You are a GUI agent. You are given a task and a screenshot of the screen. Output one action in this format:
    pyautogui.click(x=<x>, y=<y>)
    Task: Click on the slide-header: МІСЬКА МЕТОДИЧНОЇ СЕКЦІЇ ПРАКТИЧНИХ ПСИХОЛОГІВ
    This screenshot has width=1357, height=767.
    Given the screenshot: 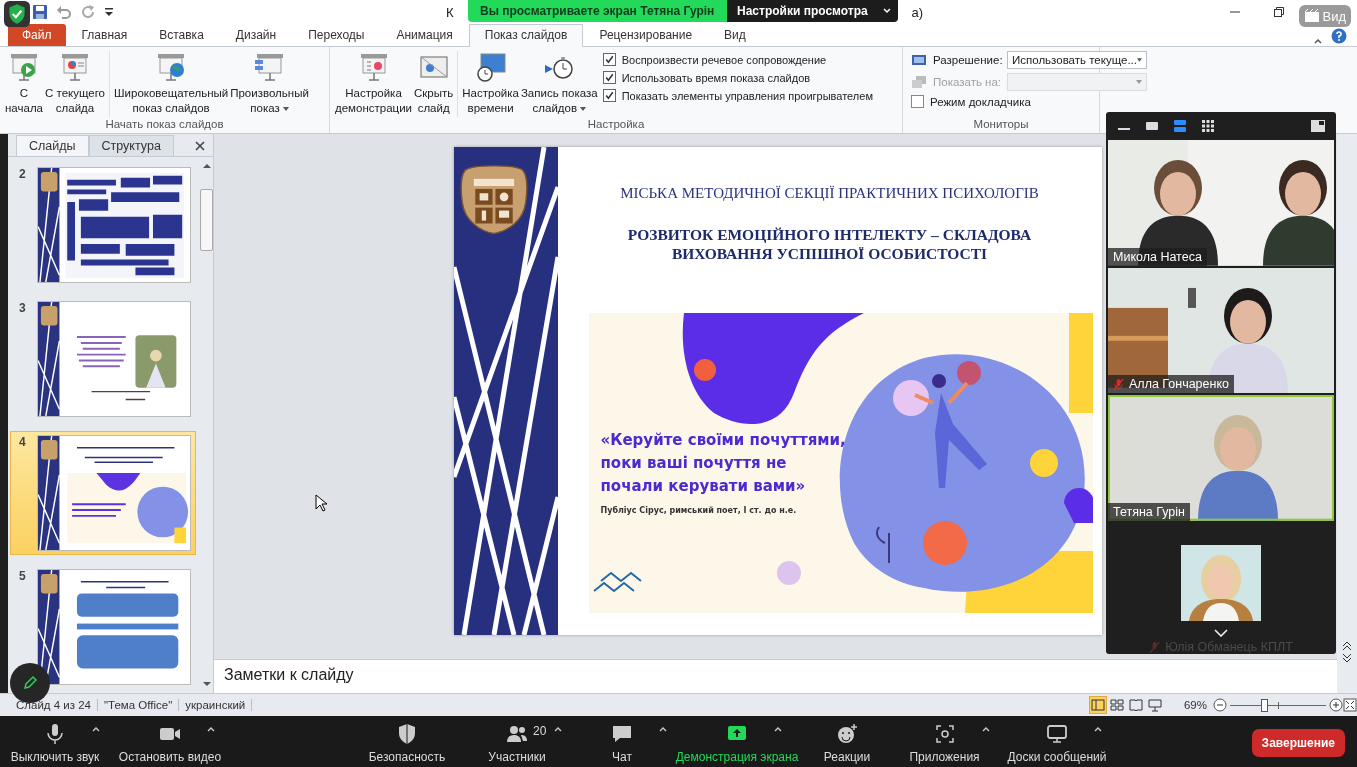 What is the action you would take?
    pyautogui.click(x=829, y=193)
    